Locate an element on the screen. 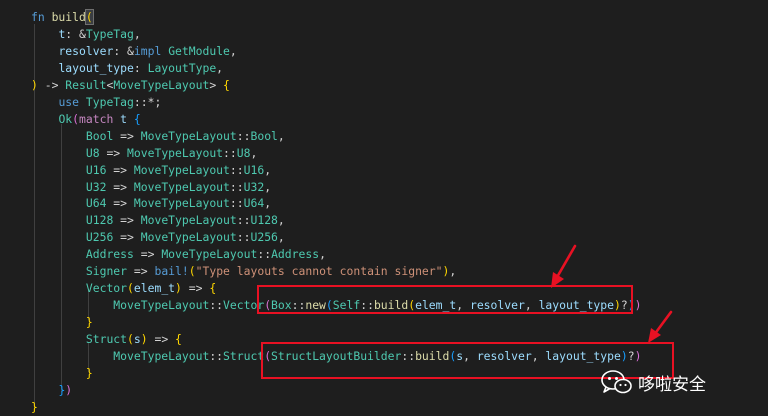 The image size is (768, 416). code-line: fn build( is located at coordinates (62, 17).